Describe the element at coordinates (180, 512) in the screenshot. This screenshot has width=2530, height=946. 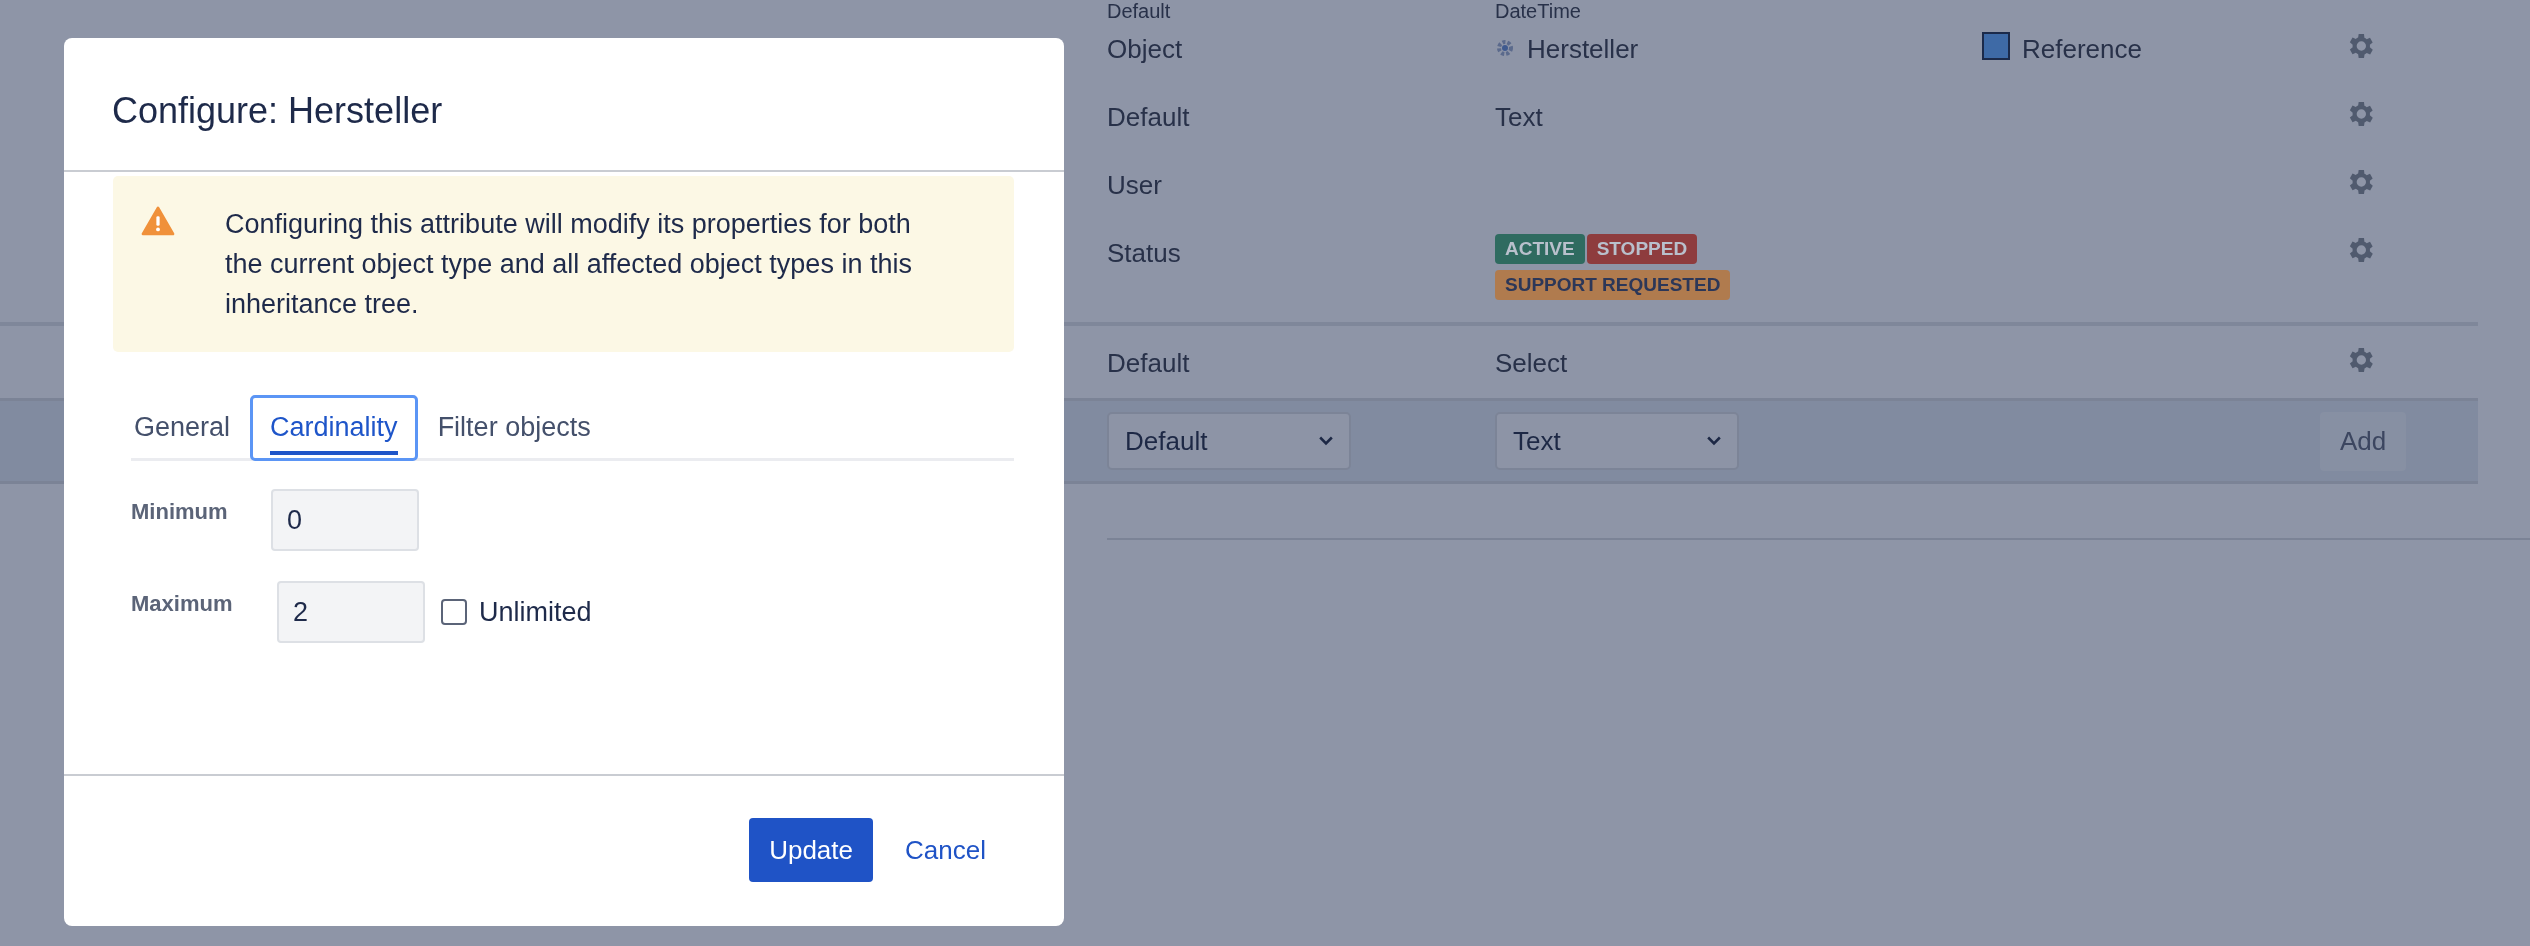
I see `field-label: Minimum` at that location.